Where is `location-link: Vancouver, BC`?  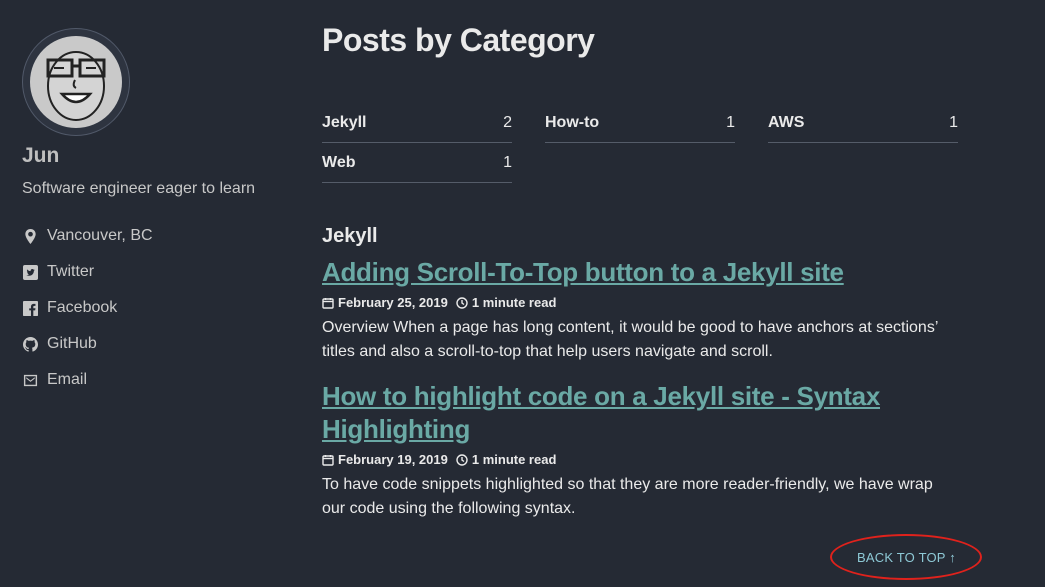
location-link: Vancouver, BC is located at coordinates (157, 236).